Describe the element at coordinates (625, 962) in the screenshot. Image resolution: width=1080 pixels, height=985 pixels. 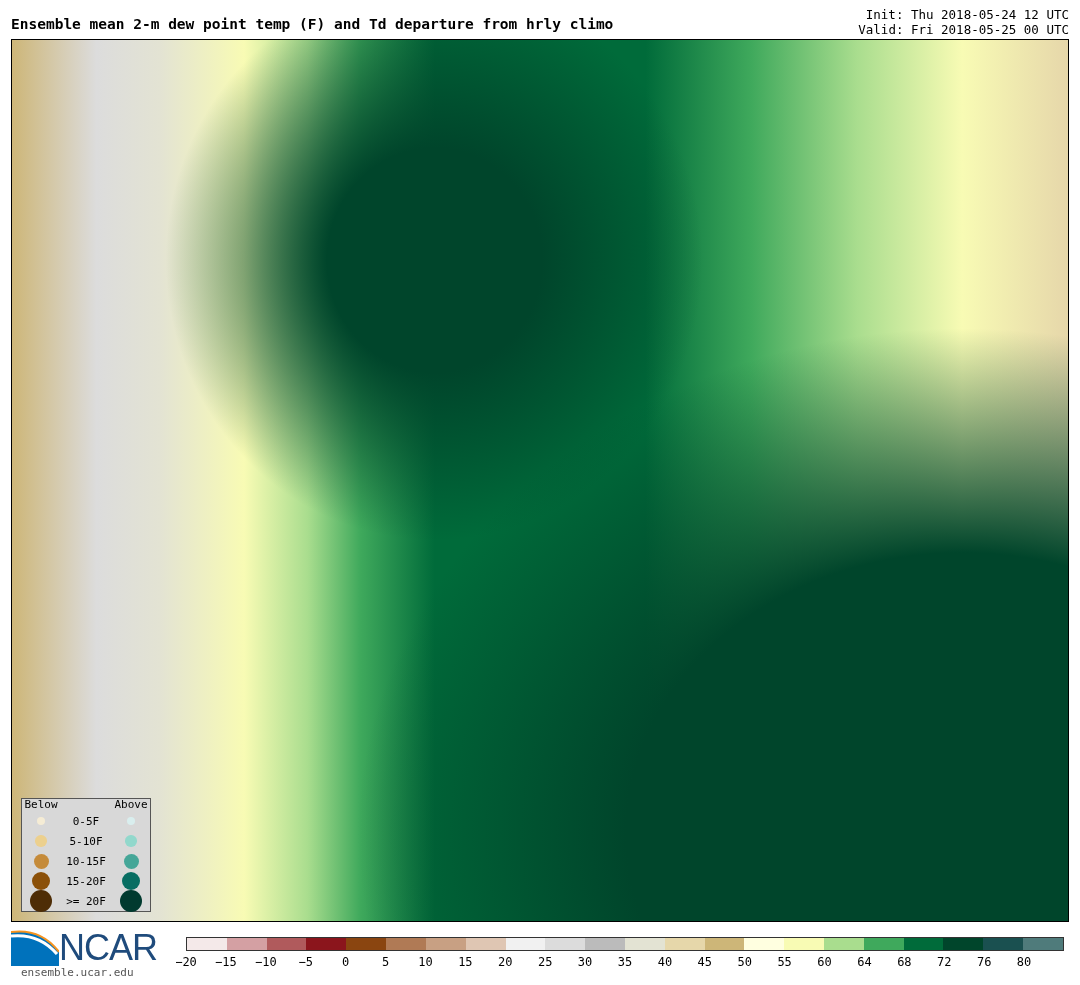
I see `tick-label: 35` at that location.